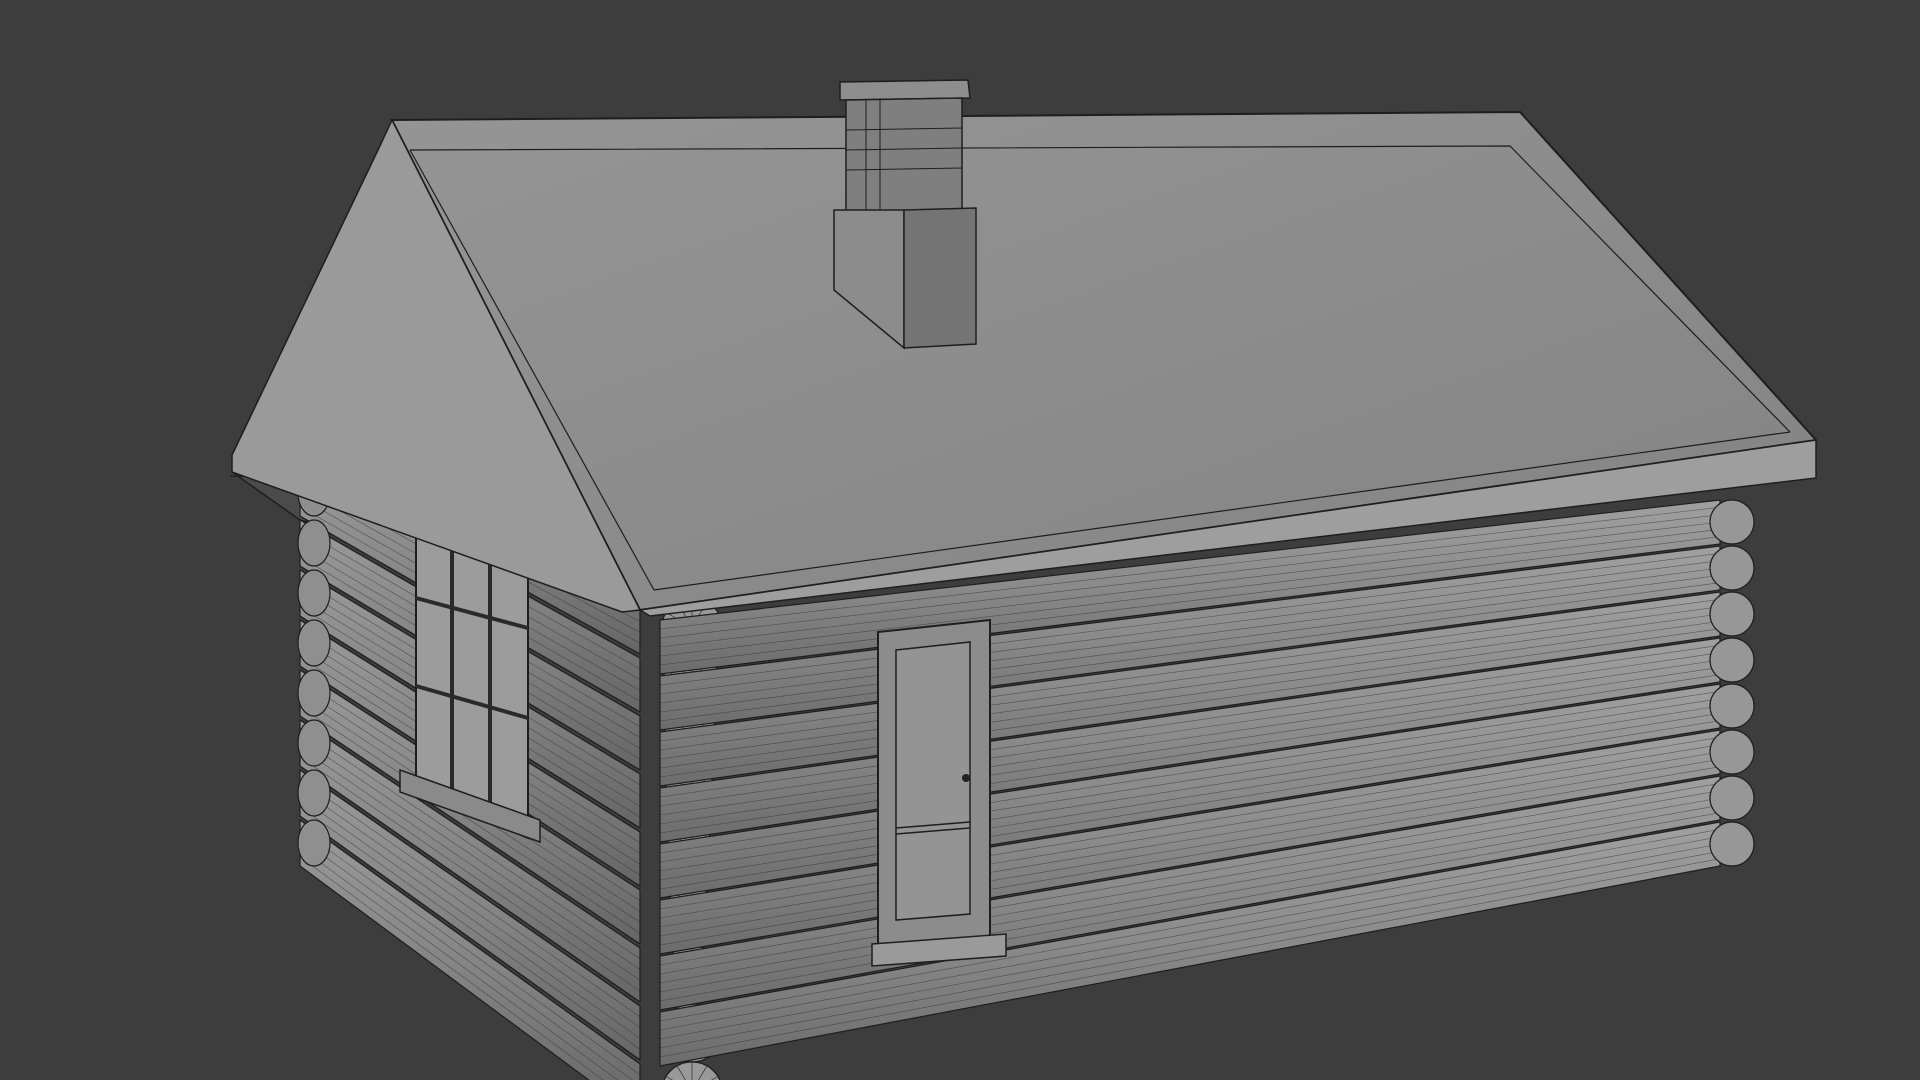 The image size is (1920, 1080). Describe the element at coordinates (905, 214) in the screenshot. I see `chimney` at that location.